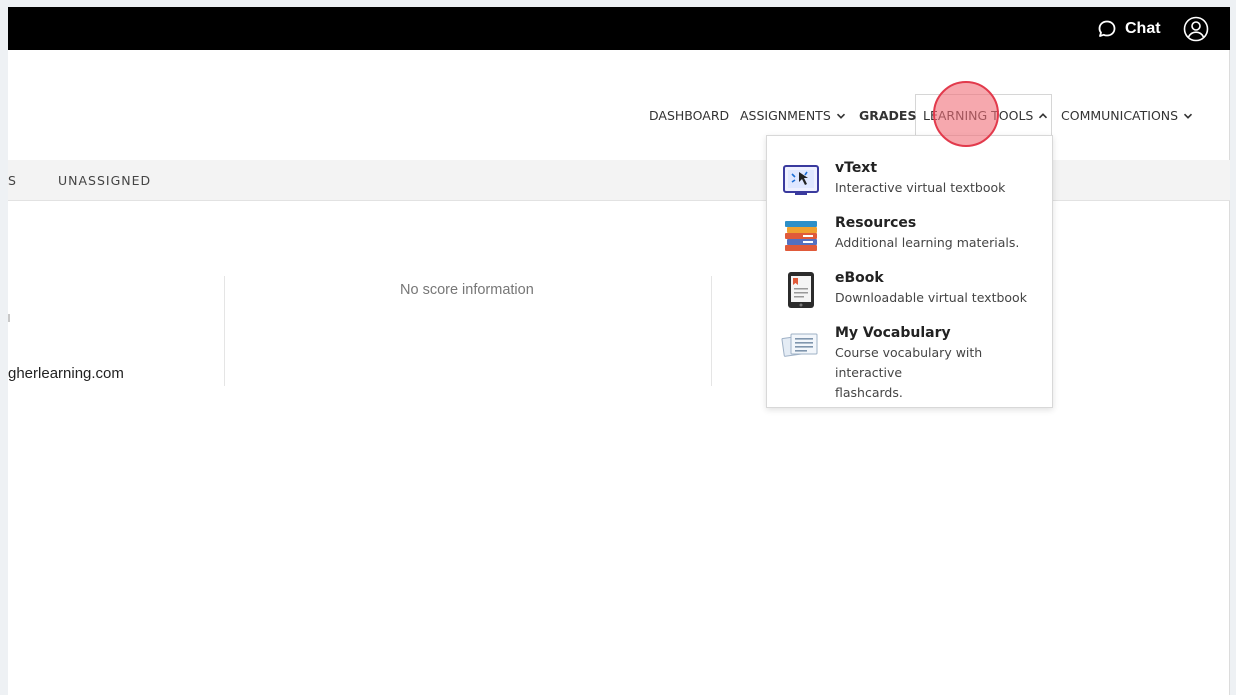 The height and width of the screenshot is (695, 1236). I want to click on chat-bubble-icon, so click(1107, 28).